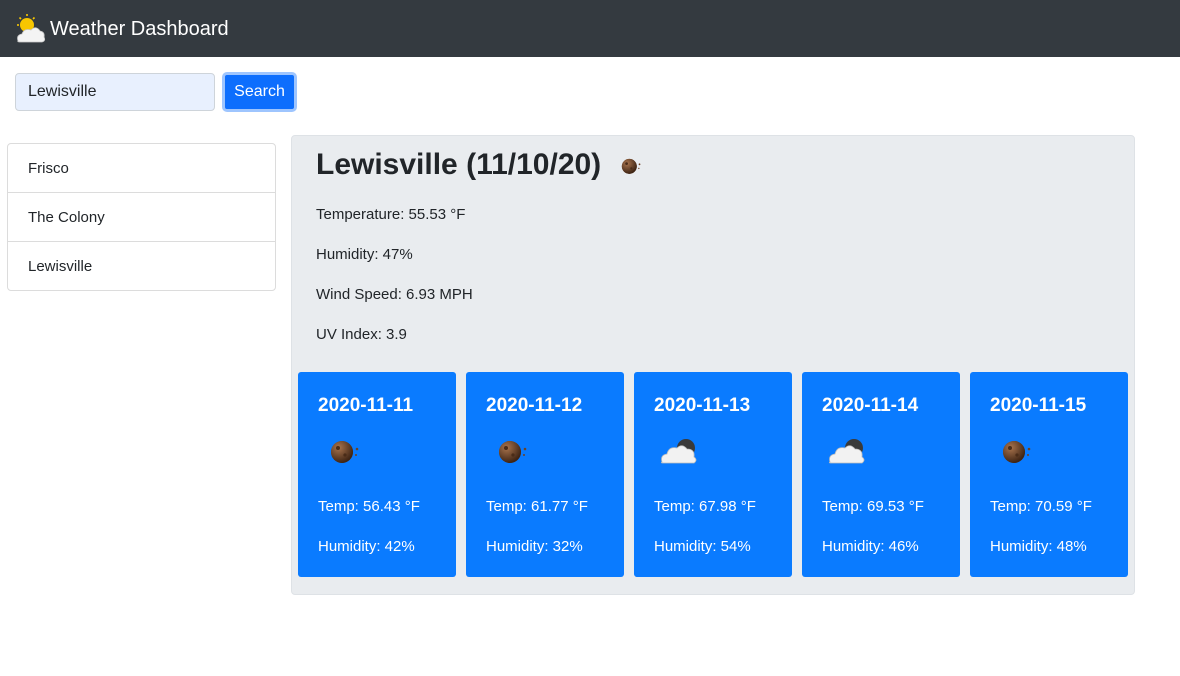 The width and height of the screenshot is (1180, 676). I want to click on forecast-humidity: Humidity: 48%, so click(1038, 546).